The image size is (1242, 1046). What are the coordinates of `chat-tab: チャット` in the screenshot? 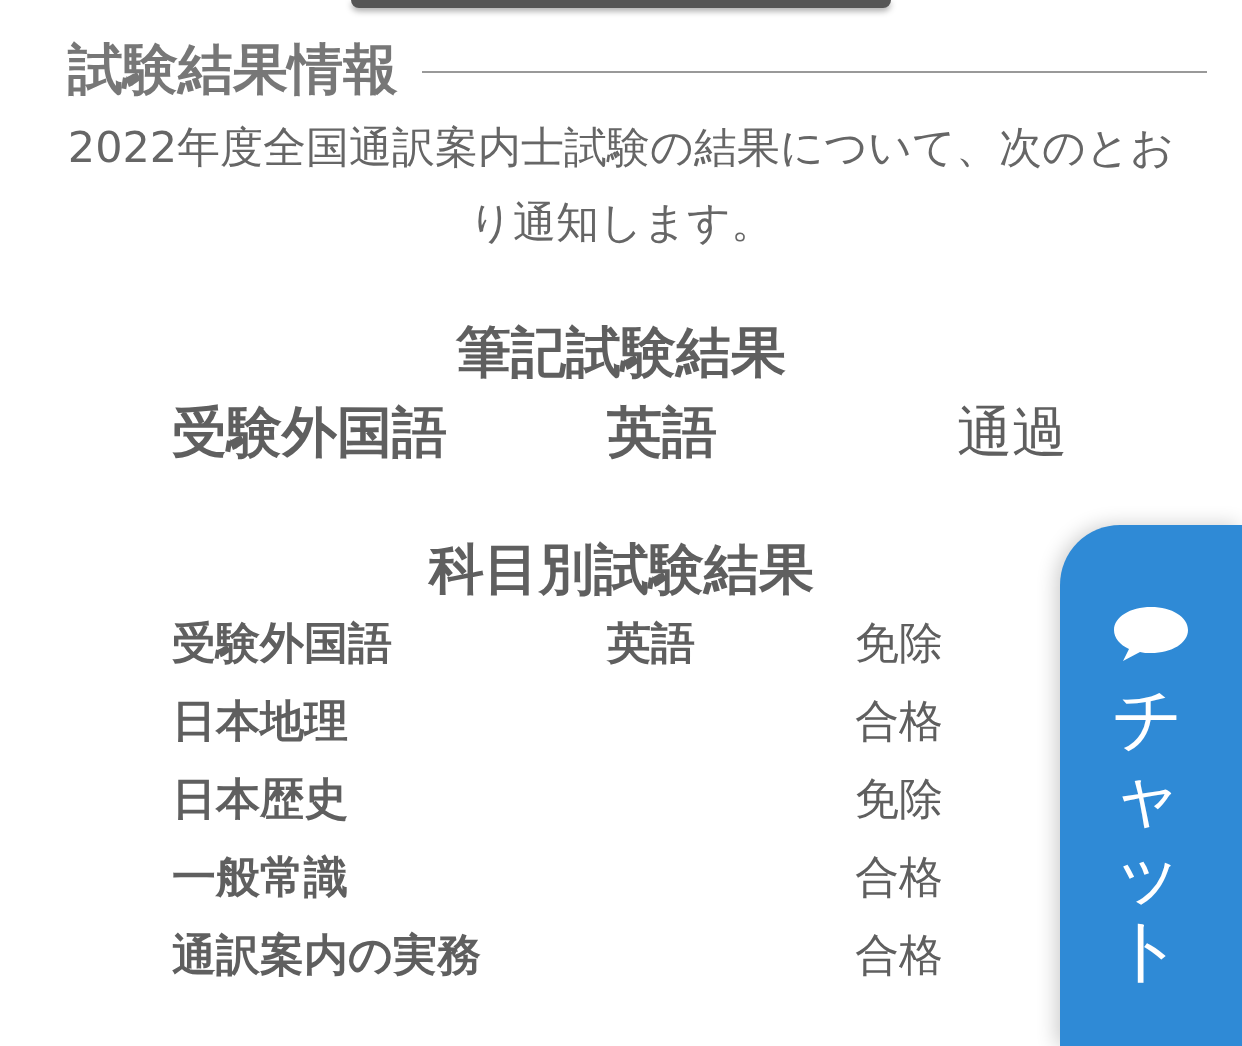 It's located at (1151, 785).